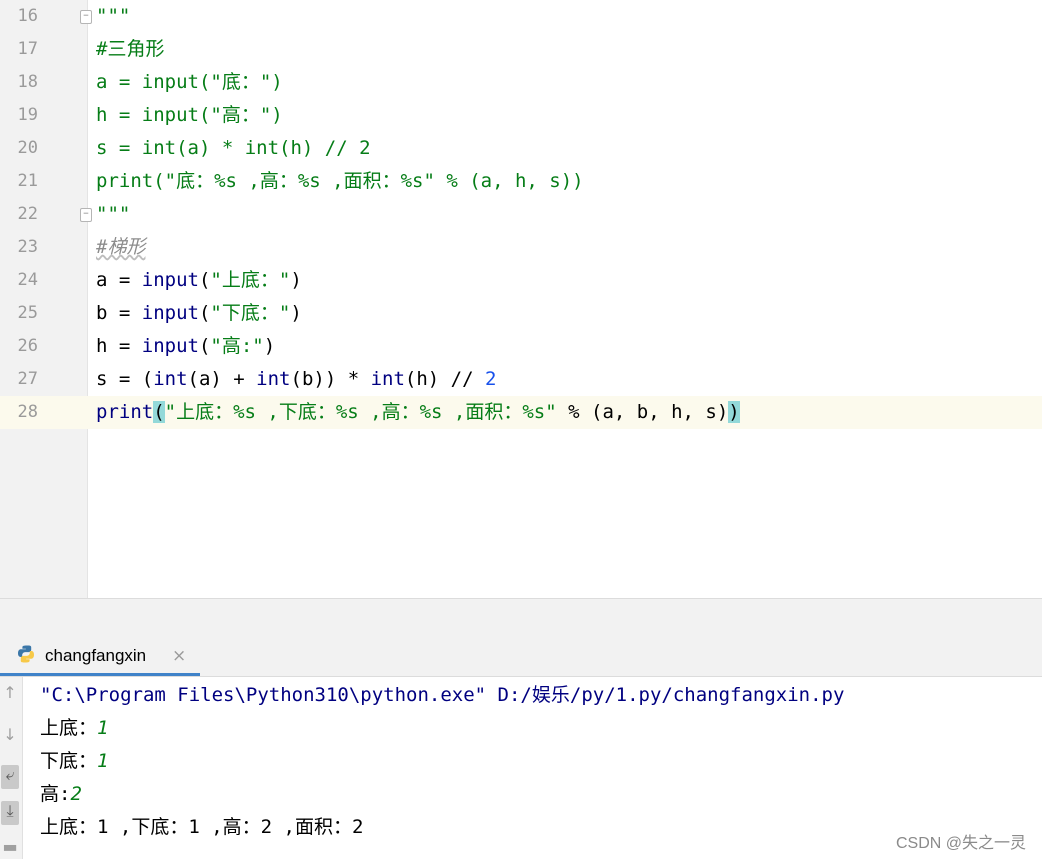  I want to click on code-text: h = input("高："), so click(189, 115).